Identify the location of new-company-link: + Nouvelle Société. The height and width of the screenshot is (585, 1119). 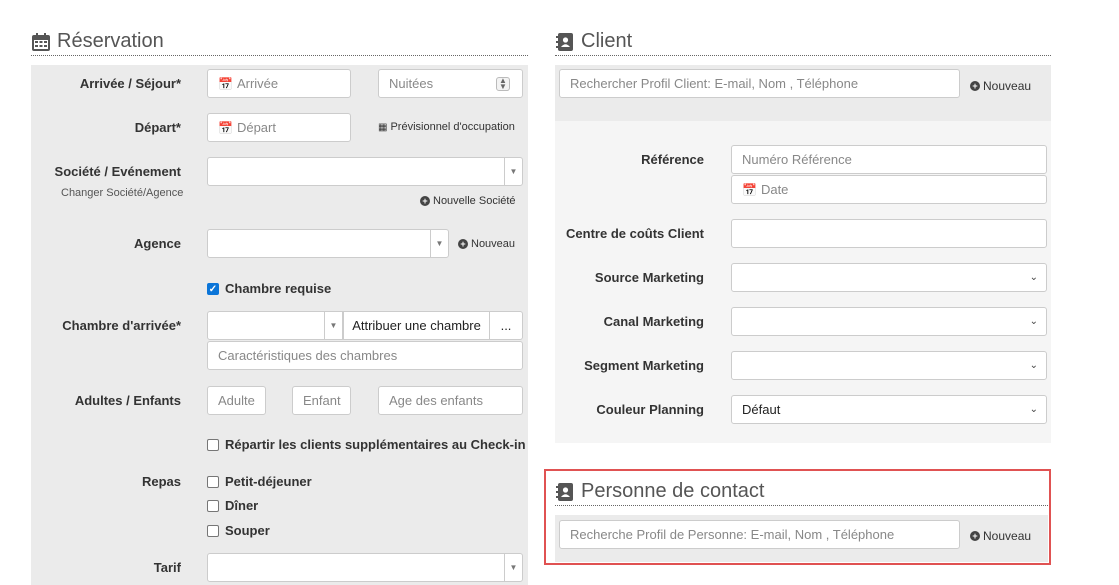
(468, 201).